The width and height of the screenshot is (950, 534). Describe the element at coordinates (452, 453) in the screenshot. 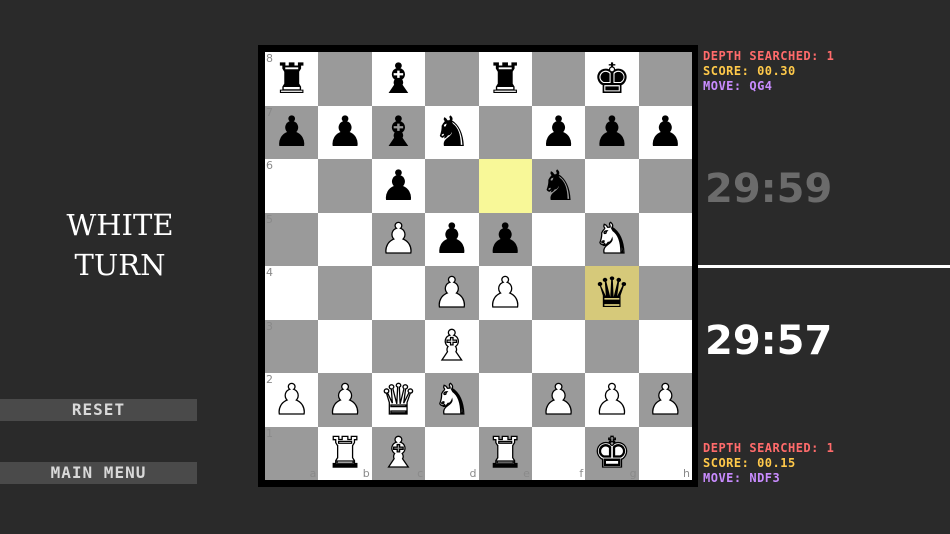

I see `square-d1: d` at that location.